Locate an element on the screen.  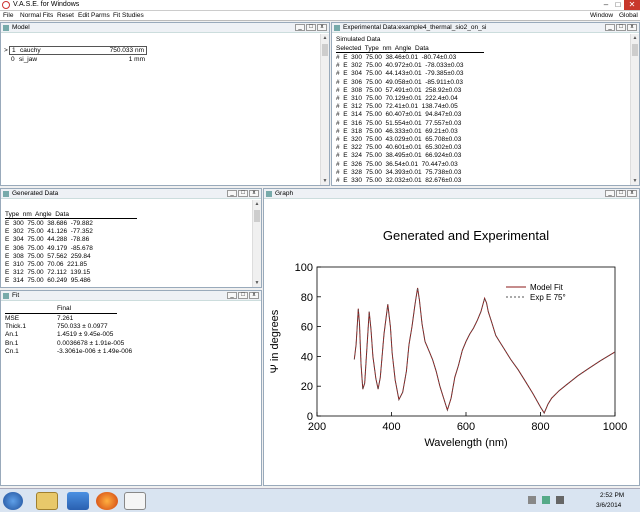
layer-value: 750.033 nm is located at coordinates (126, 50).